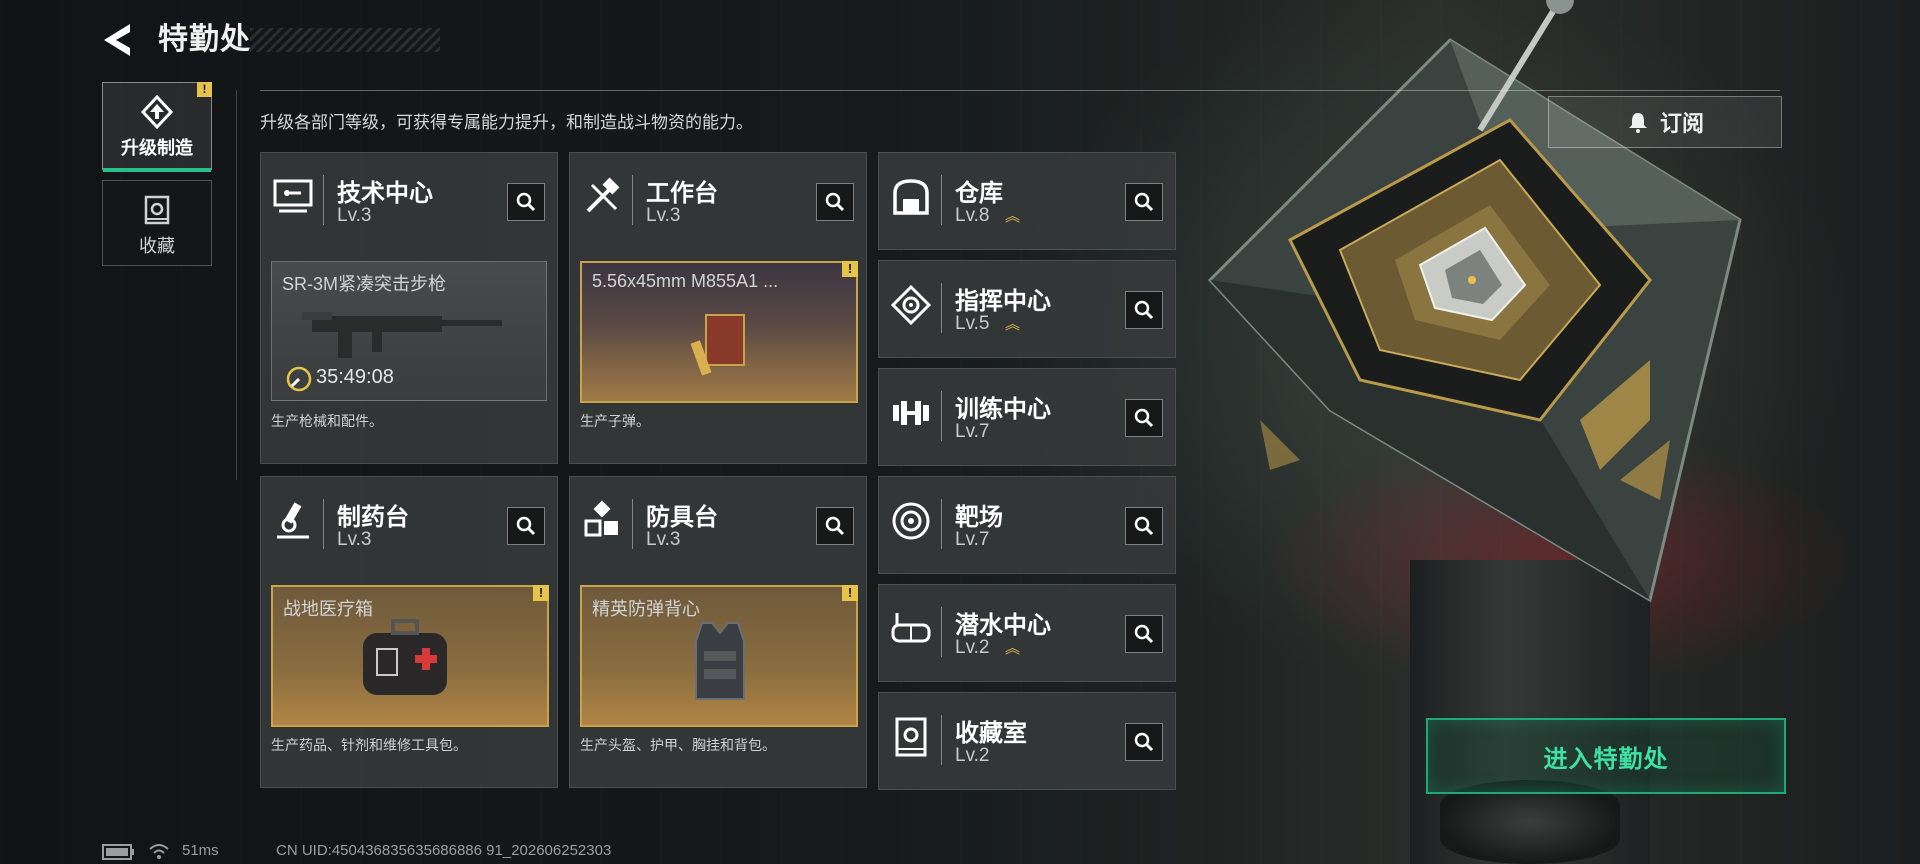 The height and width of the screenshot is (864, 1920). I want to click on enter-button-label: 进入特勤处, so click(1606, 759).